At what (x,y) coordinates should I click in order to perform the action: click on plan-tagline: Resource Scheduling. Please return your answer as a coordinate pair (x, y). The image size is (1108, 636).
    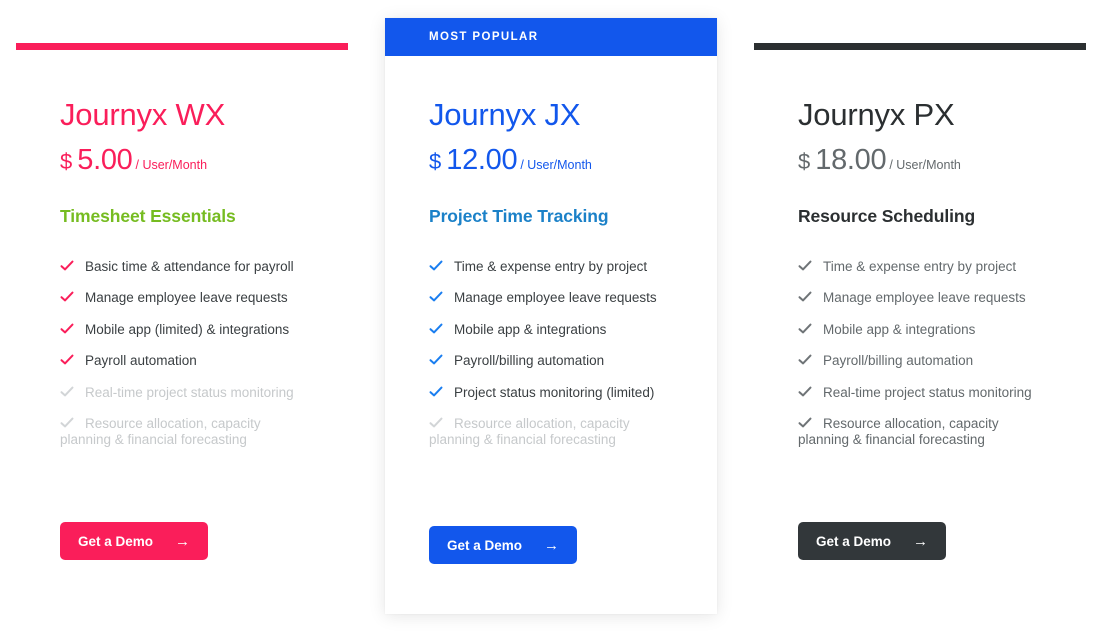
    Looking at the image, I should click on (887, 215).